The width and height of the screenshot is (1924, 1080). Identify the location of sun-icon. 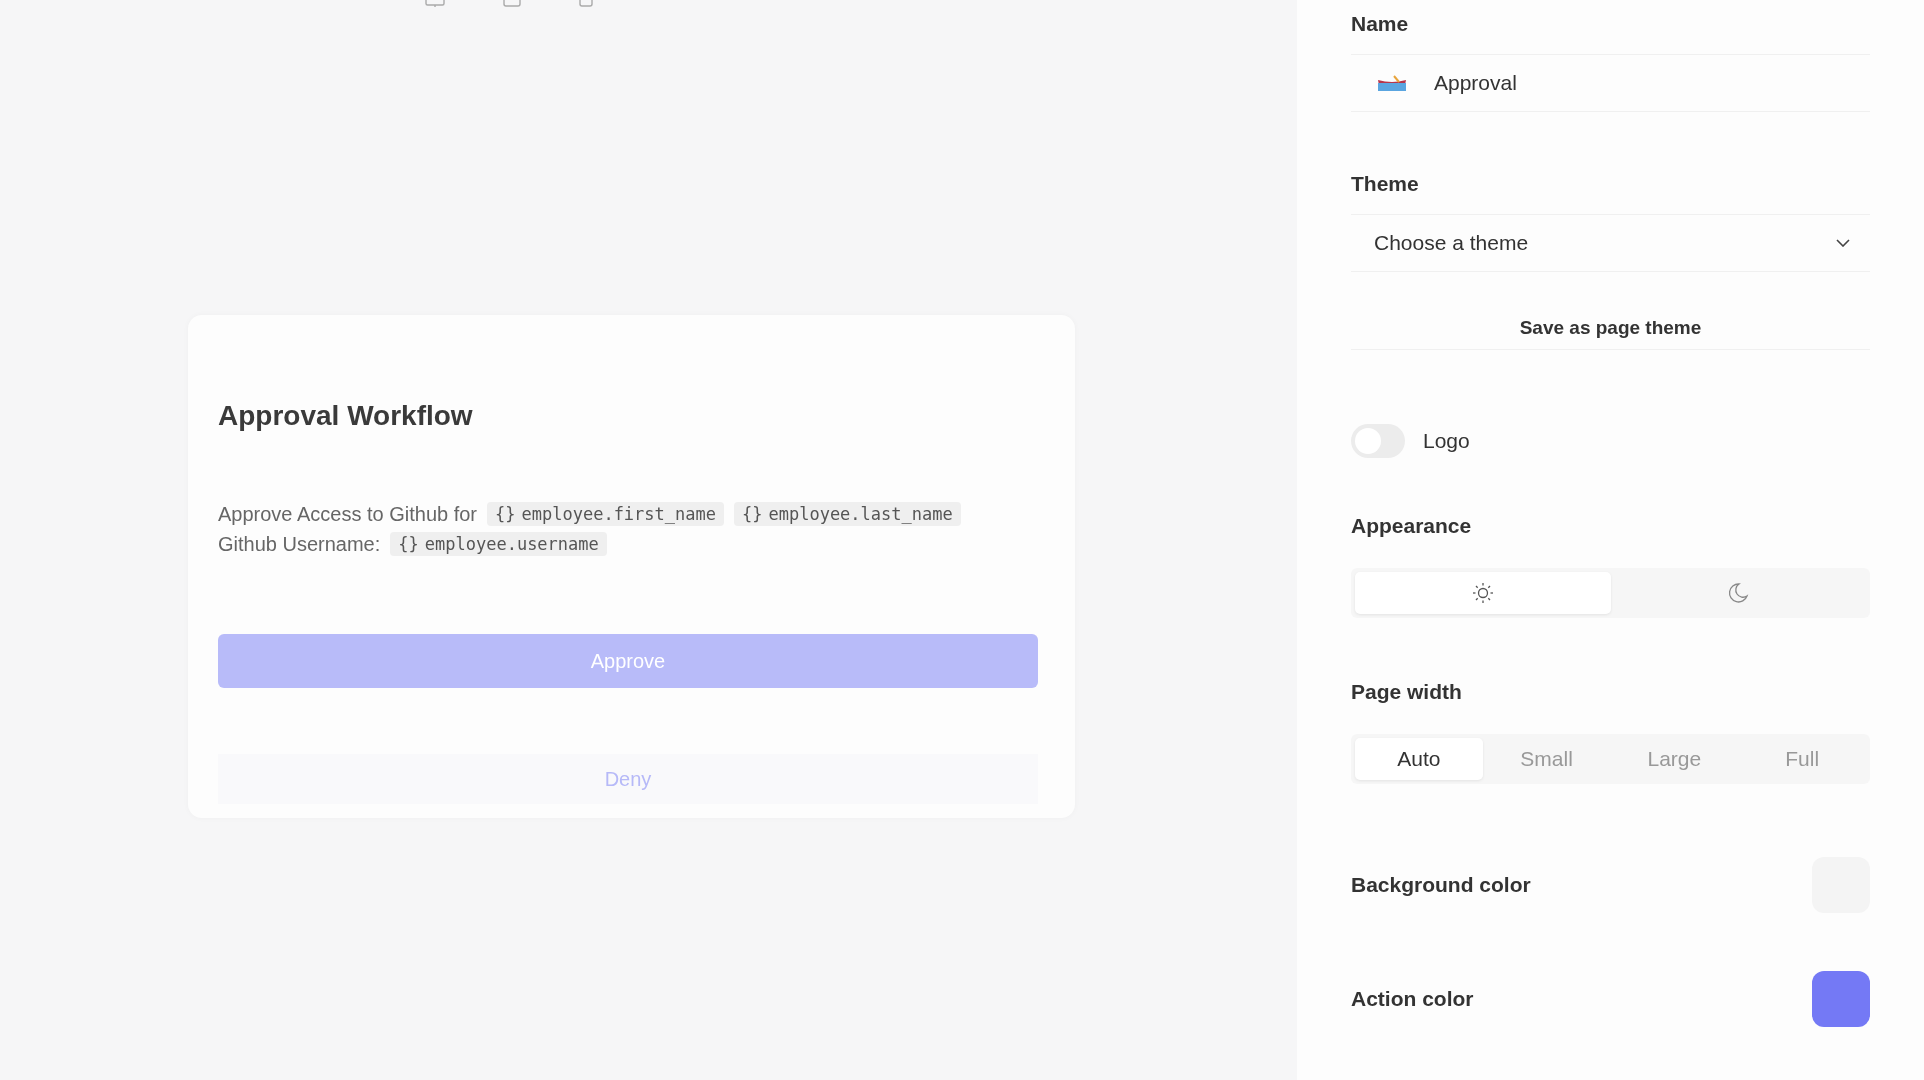
(1482, 593).